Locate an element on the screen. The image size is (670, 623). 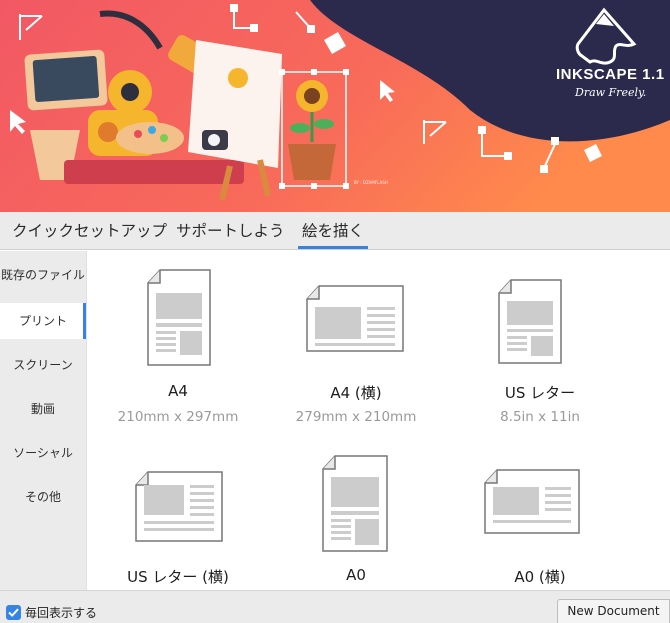
template-size: 279mm x 210mm is located at coordinates (356, 417).